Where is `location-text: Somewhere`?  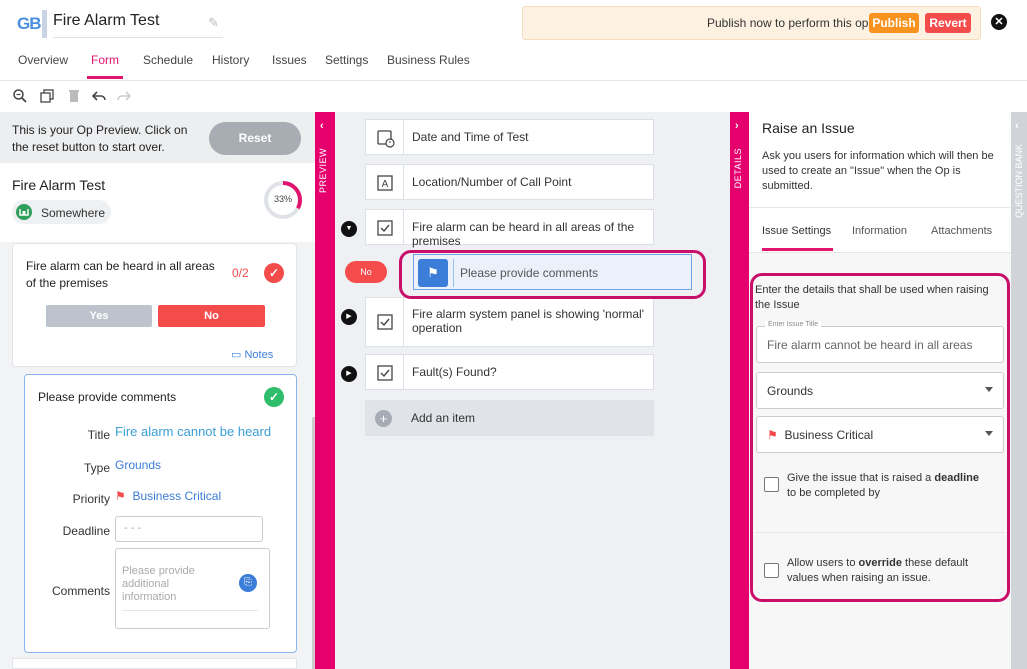
location-text: Somewhere is located at coordinates (73, 213).